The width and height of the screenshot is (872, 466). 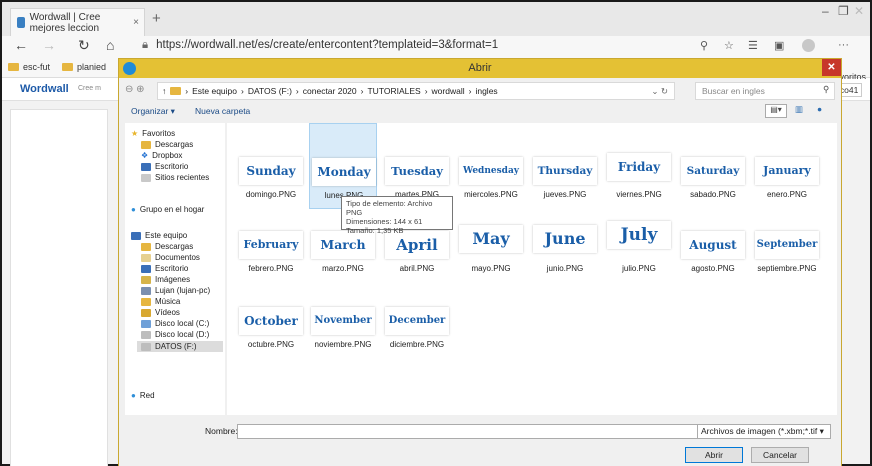 I want to click on nav-item: Disco local (D:), so click(x=175, y=334).